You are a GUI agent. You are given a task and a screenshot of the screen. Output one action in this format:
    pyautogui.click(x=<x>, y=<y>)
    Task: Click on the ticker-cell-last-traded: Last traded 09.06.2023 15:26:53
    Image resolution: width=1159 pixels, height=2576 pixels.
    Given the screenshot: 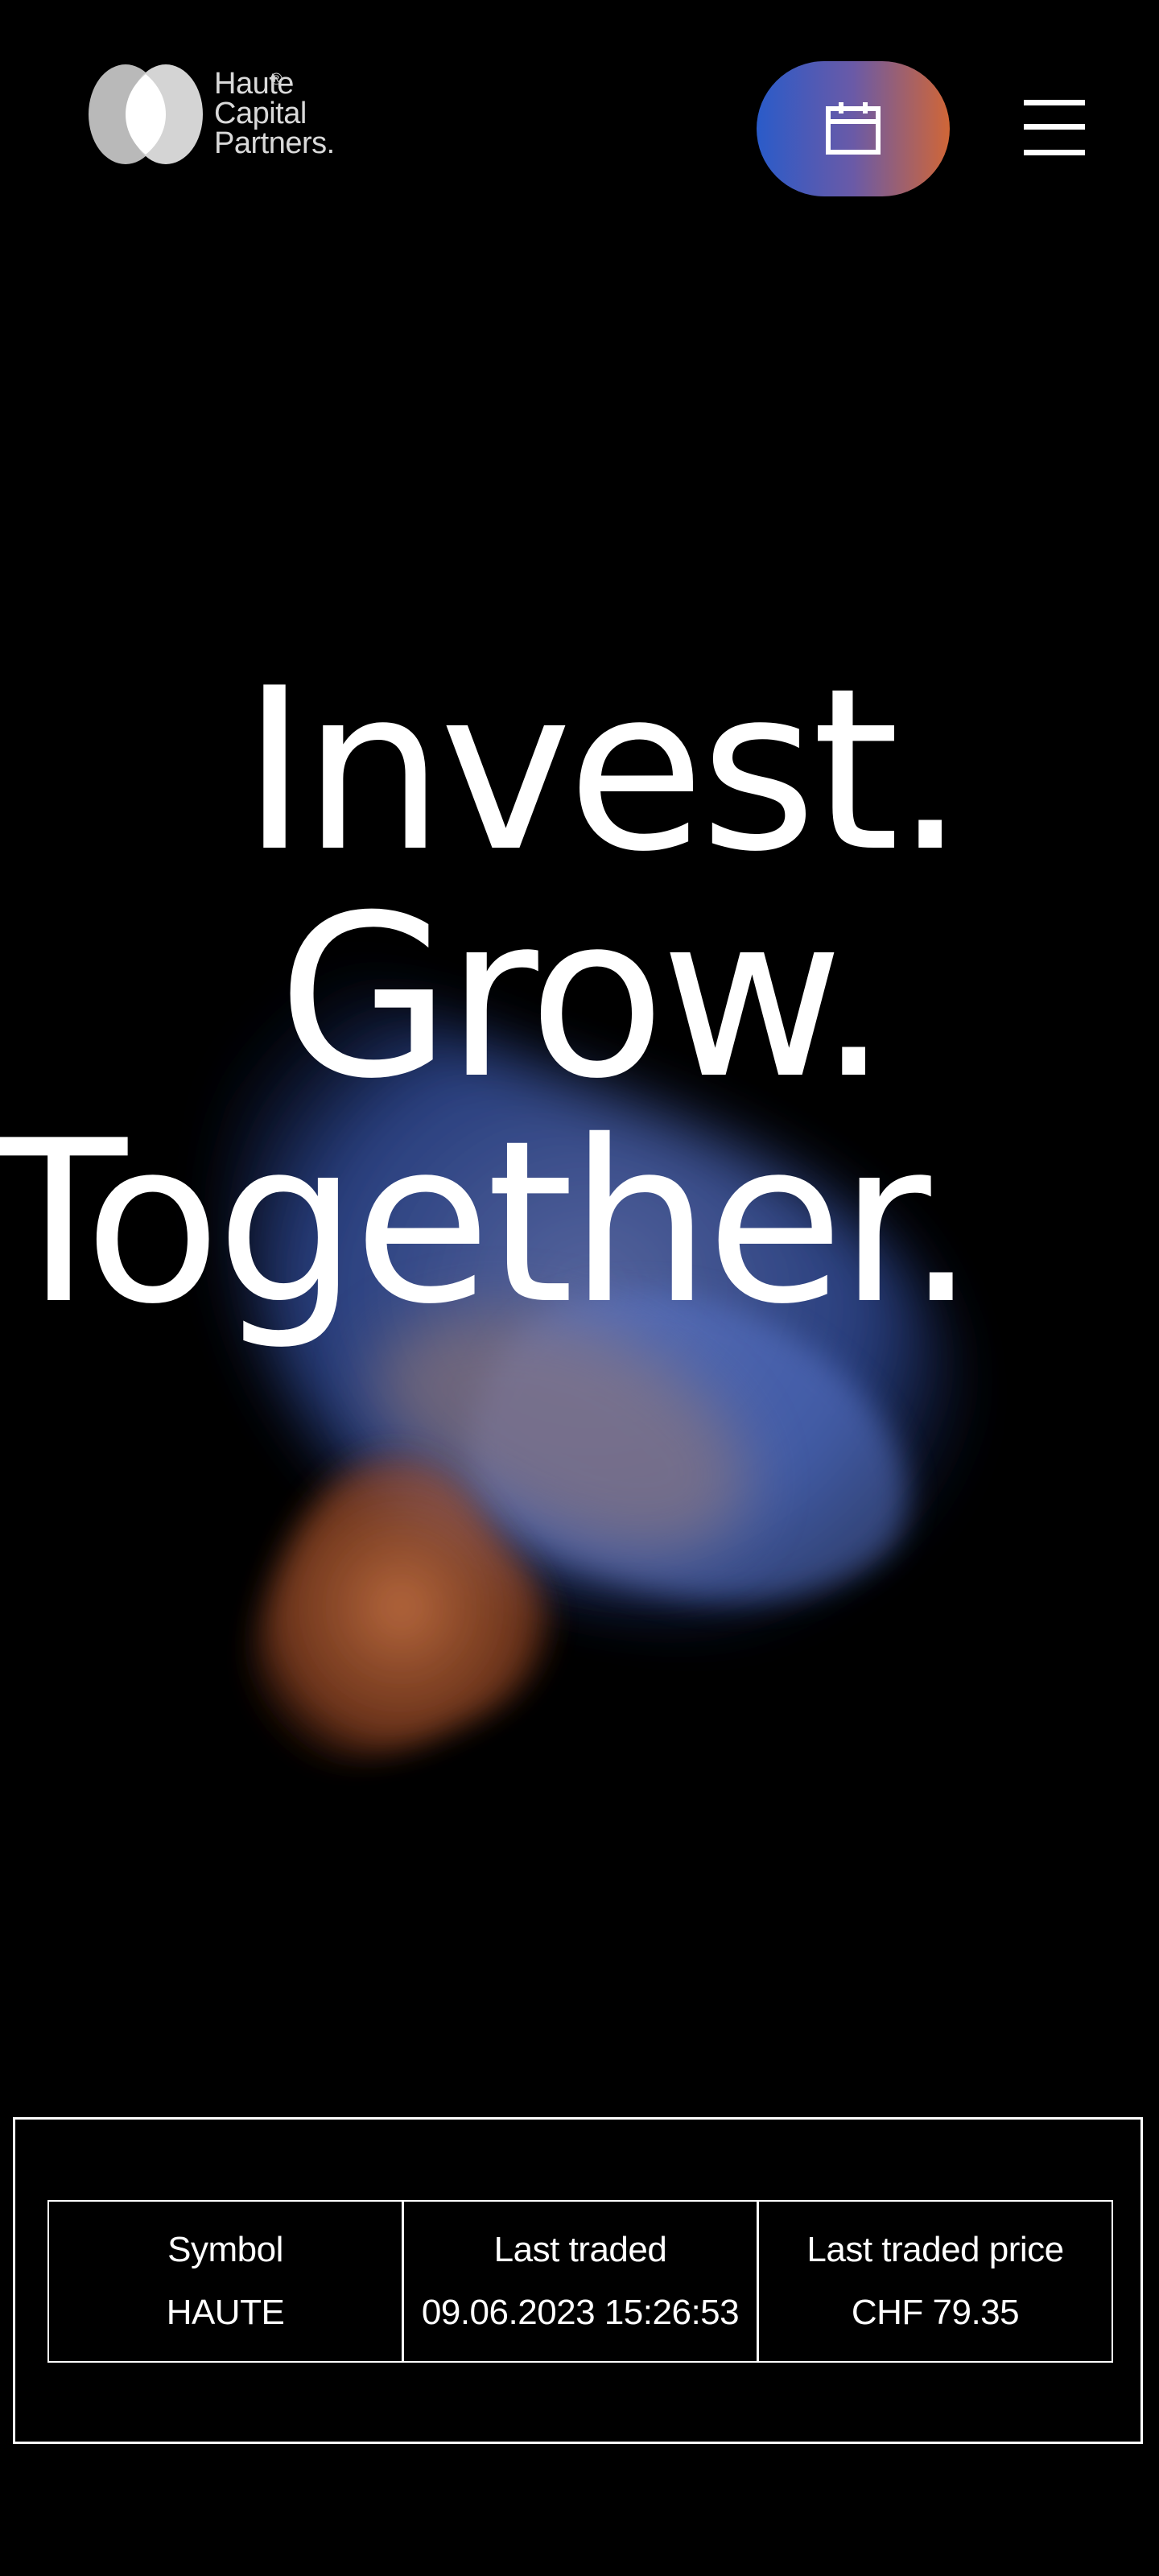 What is the action you would take?
    pyautogui.click(x=579, y=2281)
    